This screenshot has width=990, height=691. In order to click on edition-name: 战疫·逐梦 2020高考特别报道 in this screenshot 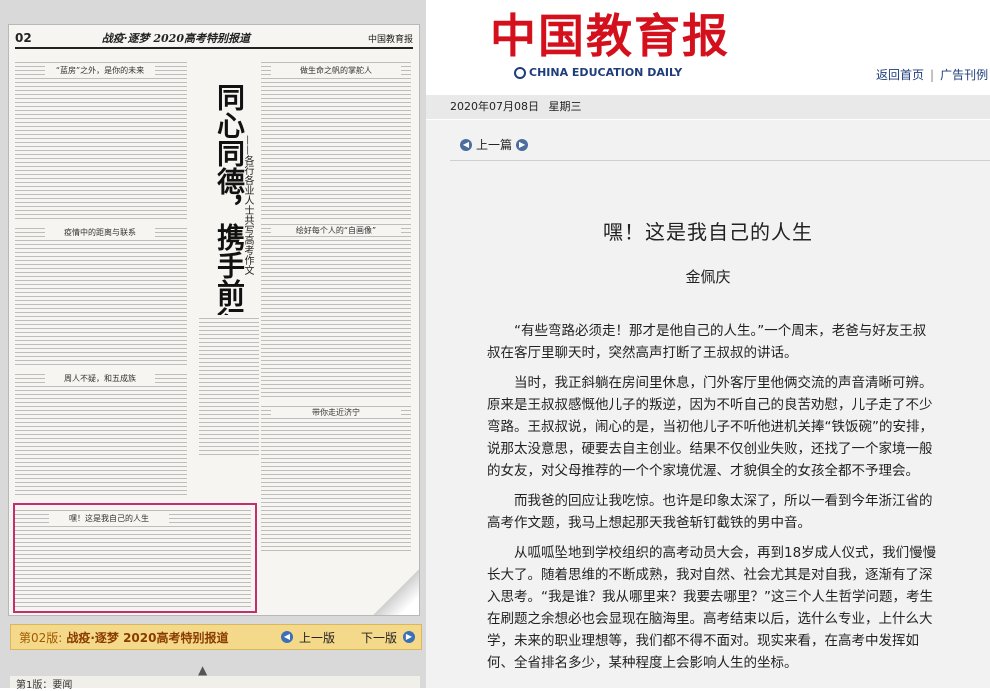, I will do `click(147, 637)`.